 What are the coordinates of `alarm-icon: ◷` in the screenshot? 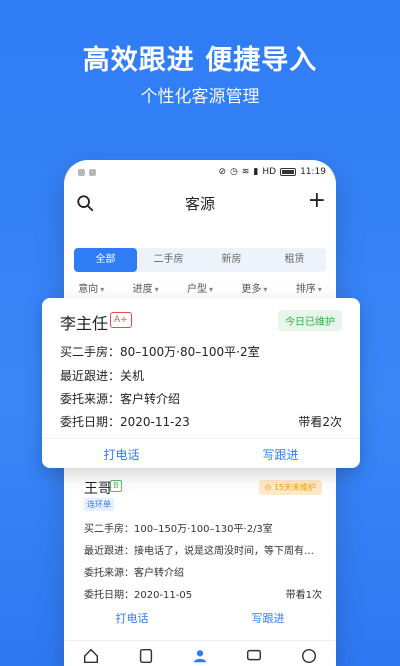 It's located at (234, 172).